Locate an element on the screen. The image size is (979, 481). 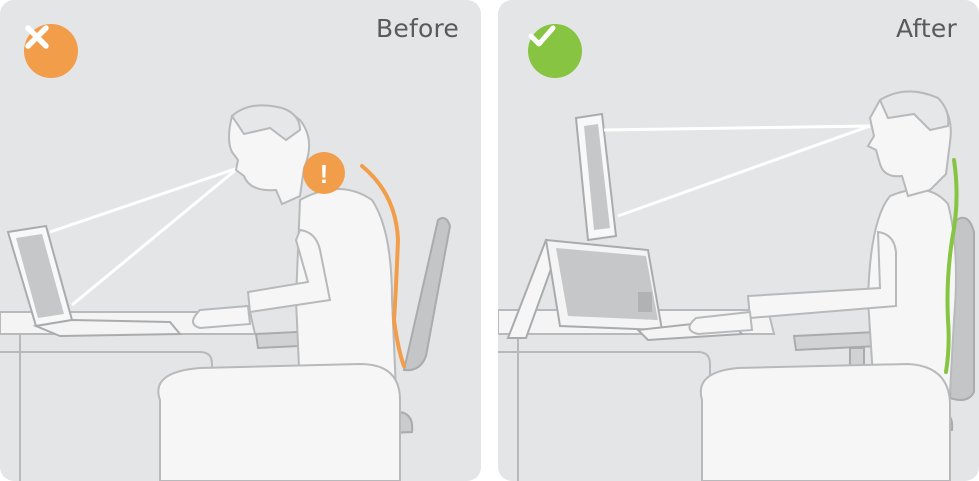
x-icon is located at coordinates (37, 37).